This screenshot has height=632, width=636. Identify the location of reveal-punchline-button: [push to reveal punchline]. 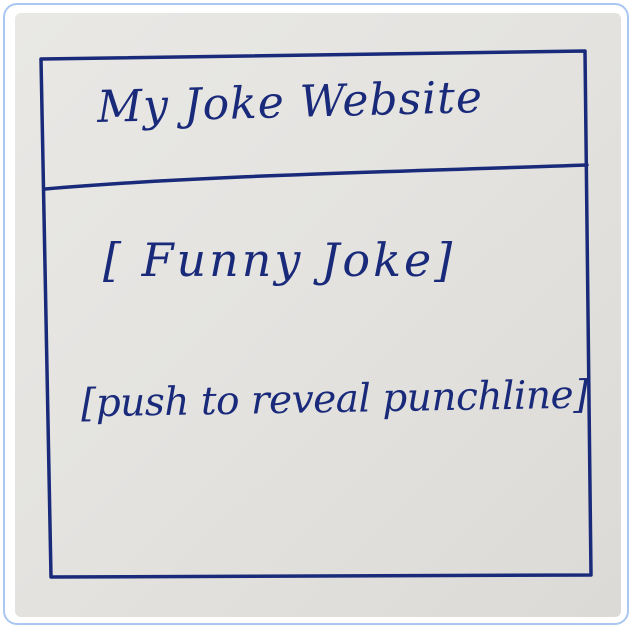
(335, 400).